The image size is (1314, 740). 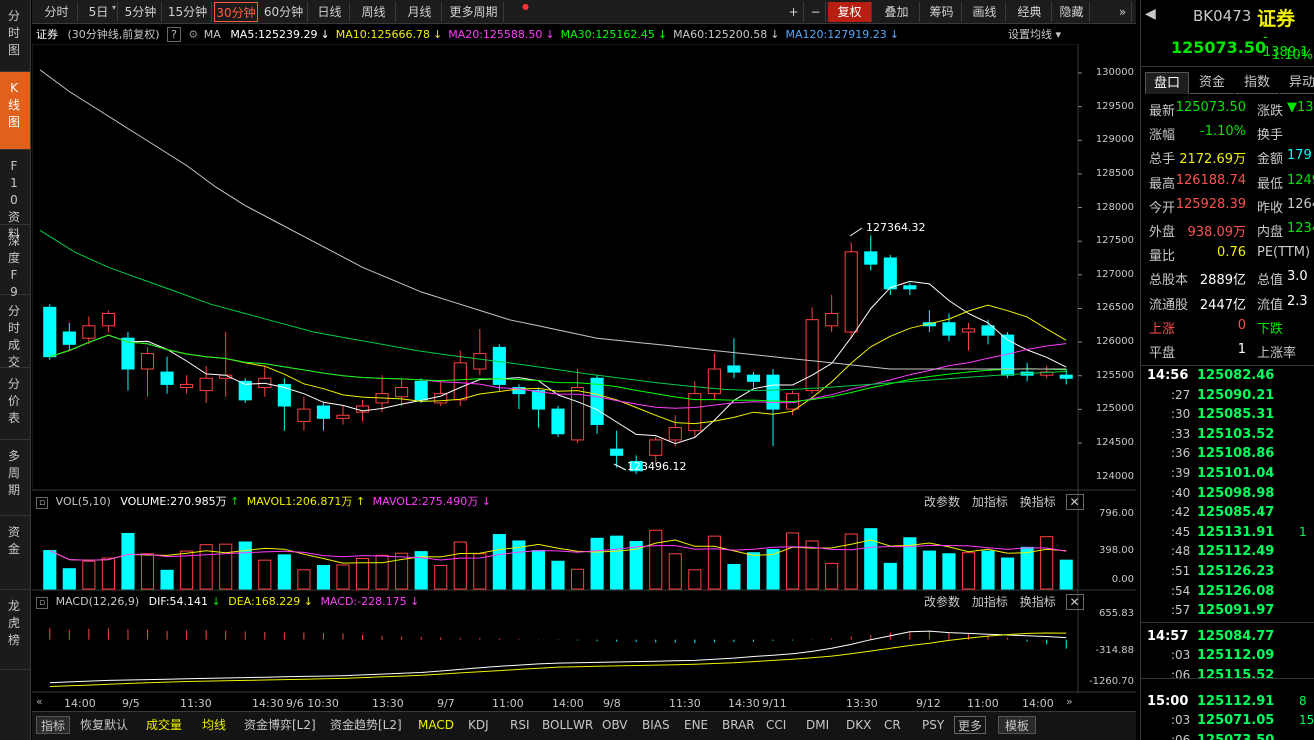 I want to click on indicator-tab-7: KDJ, so click(x=478, y=725).